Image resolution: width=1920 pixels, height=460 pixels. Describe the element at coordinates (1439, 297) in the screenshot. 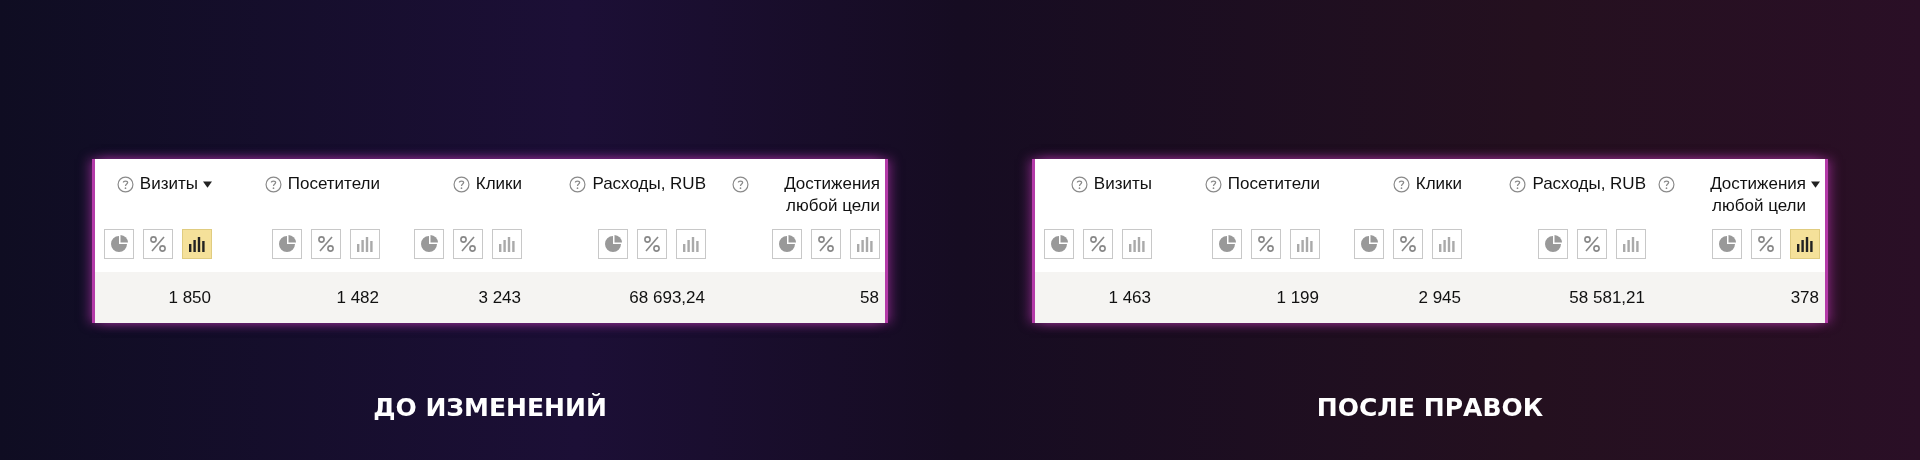

I see `table-cell: 2 945` at that location.